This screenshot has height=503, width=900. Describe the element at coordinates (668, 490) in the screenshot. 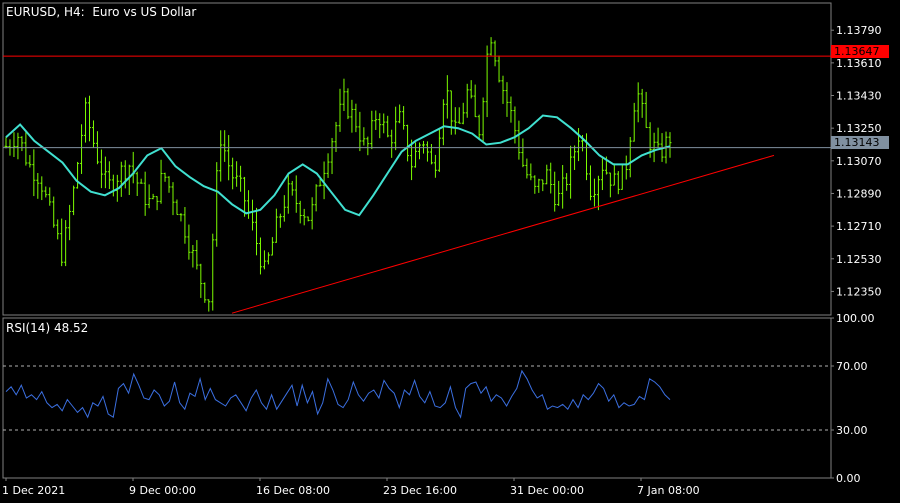

I see `time-axis-label: 7 Jan 08:00` at that location.